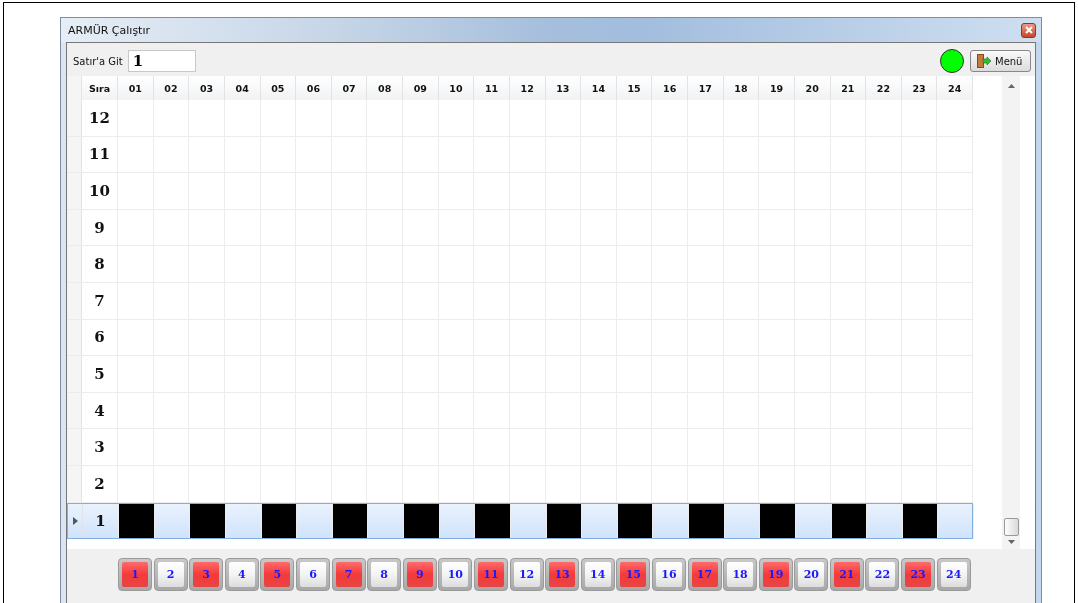 Image resolution: width=1078 pixels, height=603 pixels. I want to click on column-header: 10, so click(456, 88).